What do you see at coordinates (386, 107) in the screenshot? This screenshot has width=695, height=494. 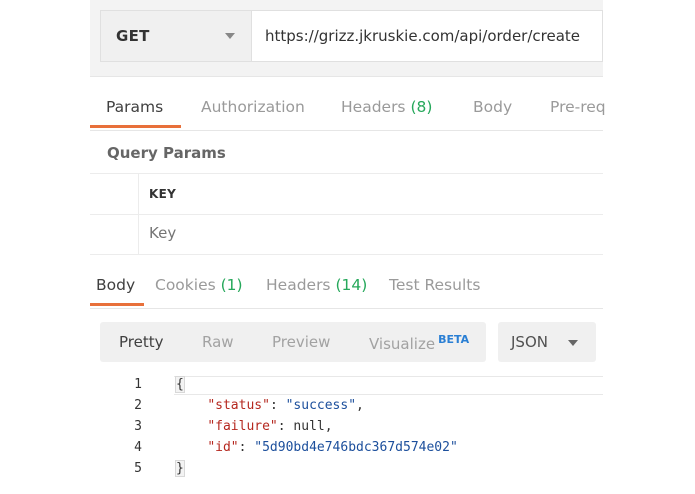 I see `tab-headers: Headers (8)` at bounding box center [386, 107].